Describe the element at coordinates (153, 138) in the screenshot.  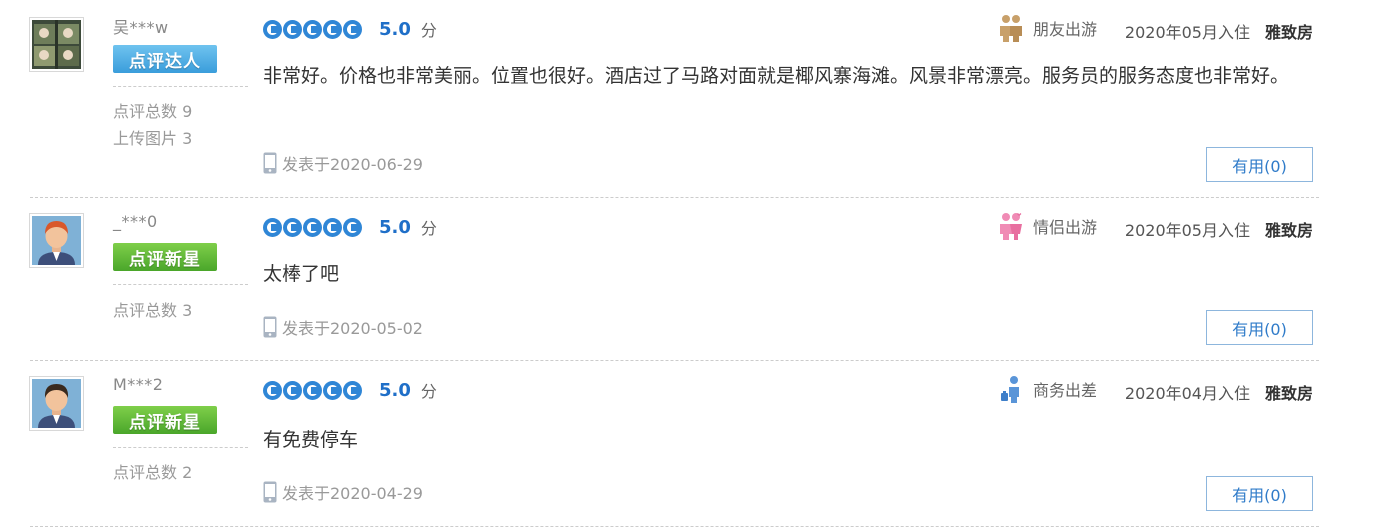
I see `photo-count: 上传图片 3` at that location.